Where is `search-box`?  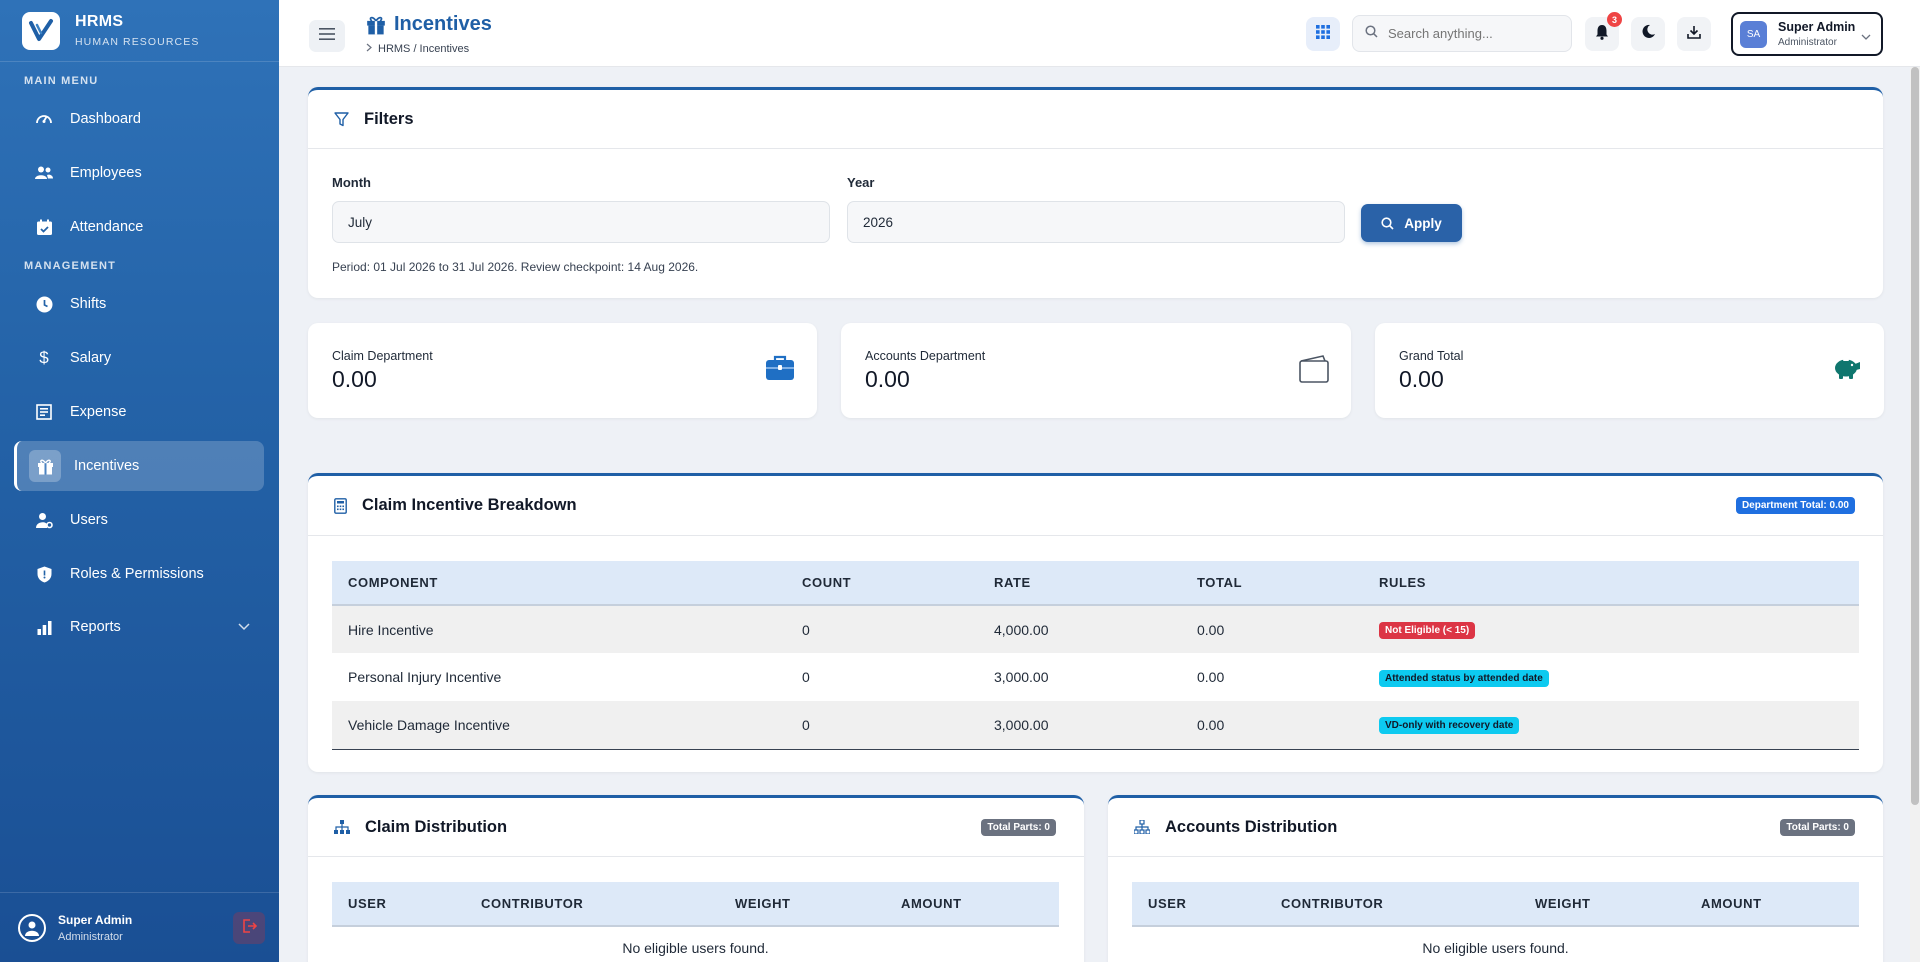 search-box is located at coordinates (1462, 33).